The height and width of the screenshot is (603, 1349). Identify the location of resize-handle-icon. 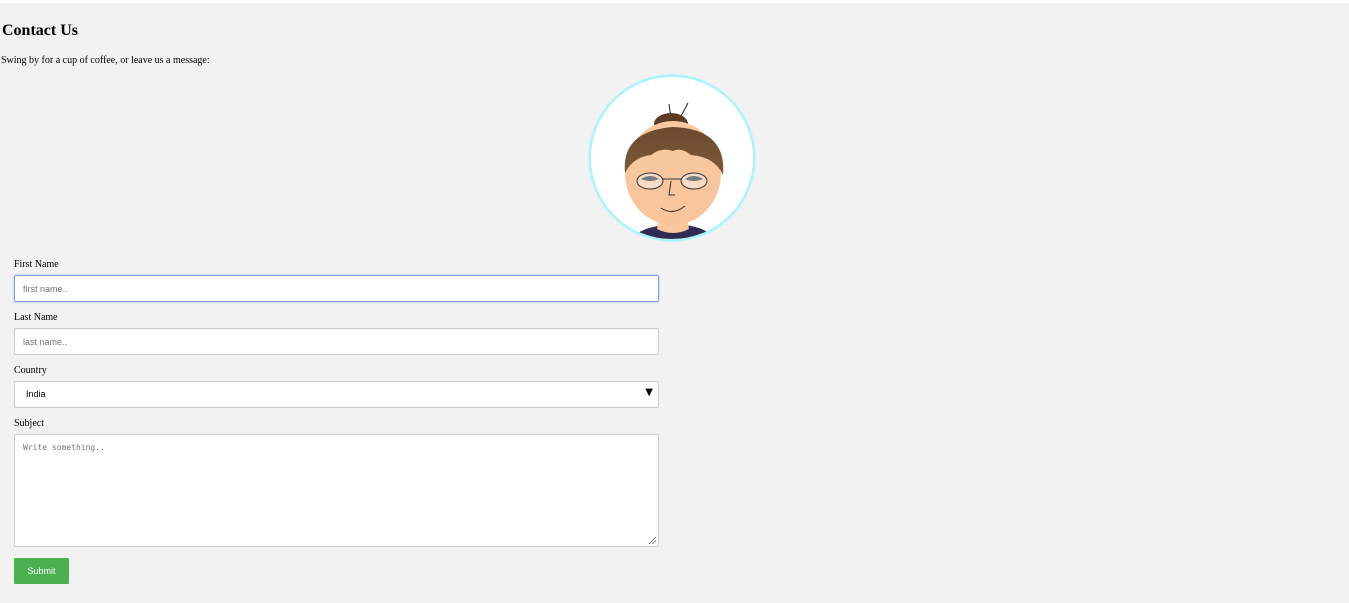
(652, 540).